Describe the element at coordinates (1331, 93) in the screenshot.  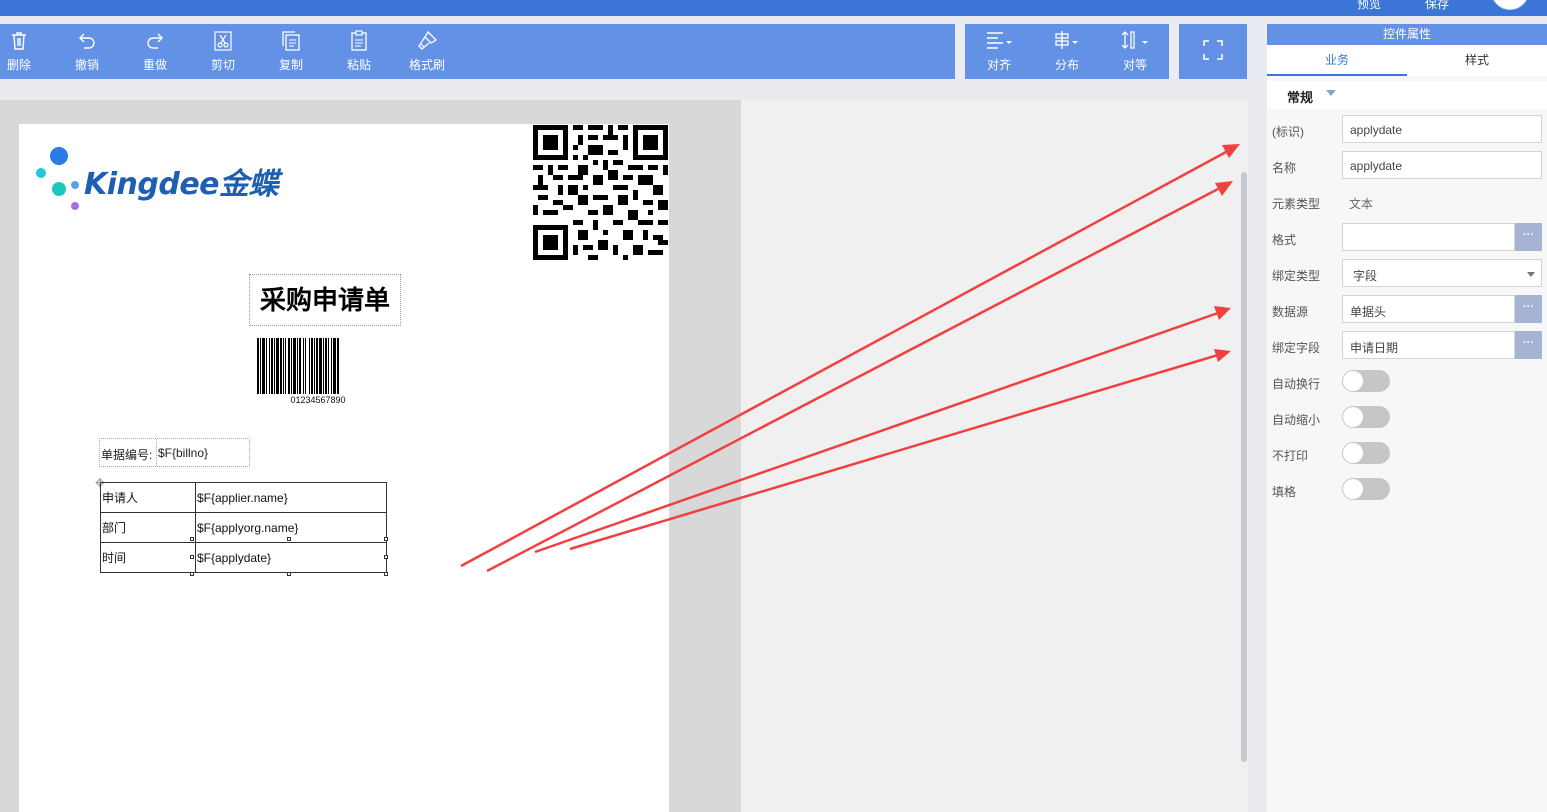
I see `caret-down-icon` at that location.